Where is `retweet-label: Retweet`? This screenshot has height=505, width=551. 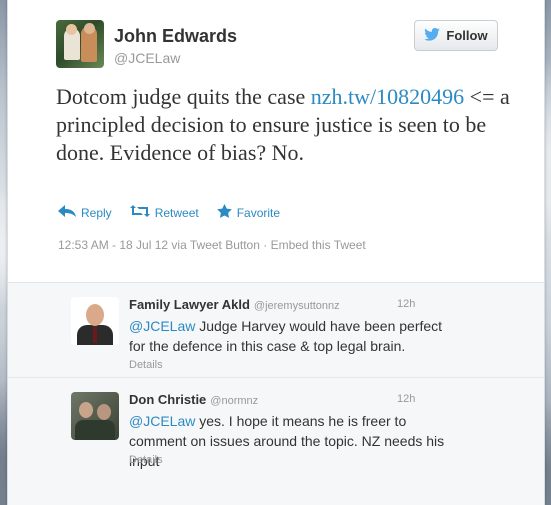
retweet-label: Retweet is located at coordinates (176, 212).